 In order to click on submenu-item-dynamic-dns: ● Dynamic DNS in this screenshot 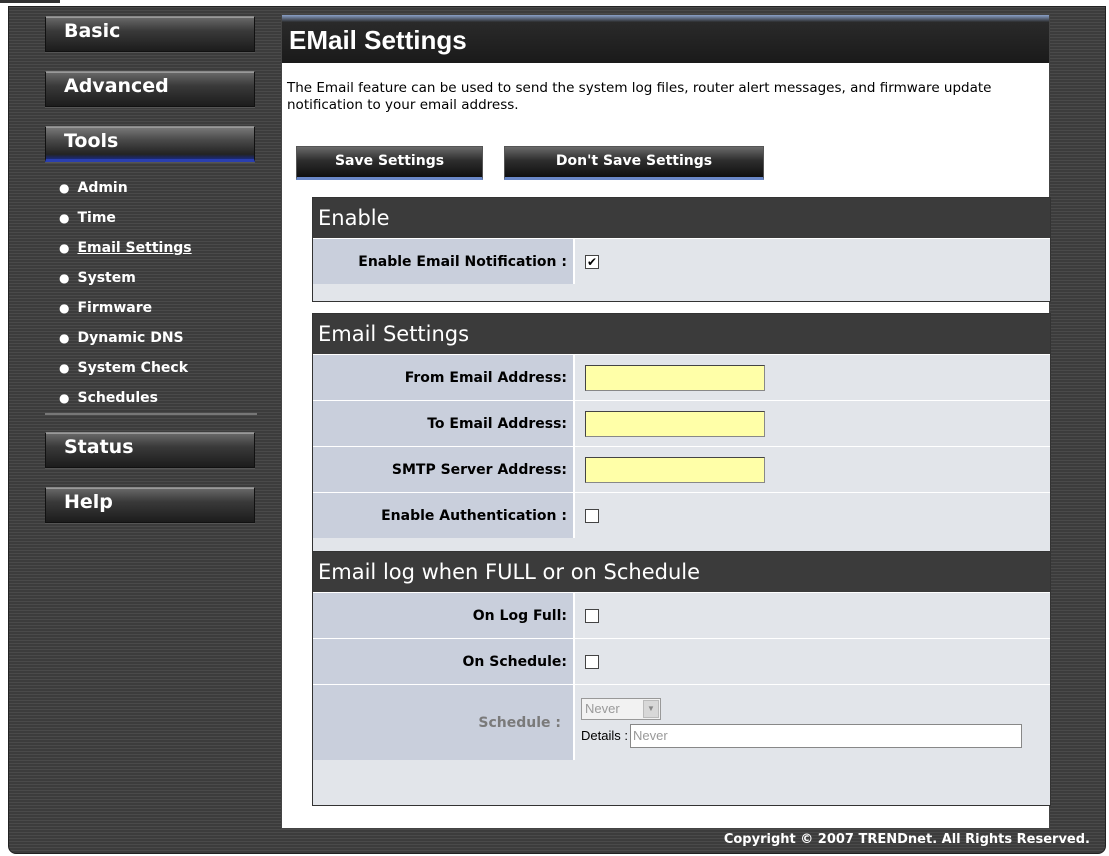, I will do `click(151, 338)`.